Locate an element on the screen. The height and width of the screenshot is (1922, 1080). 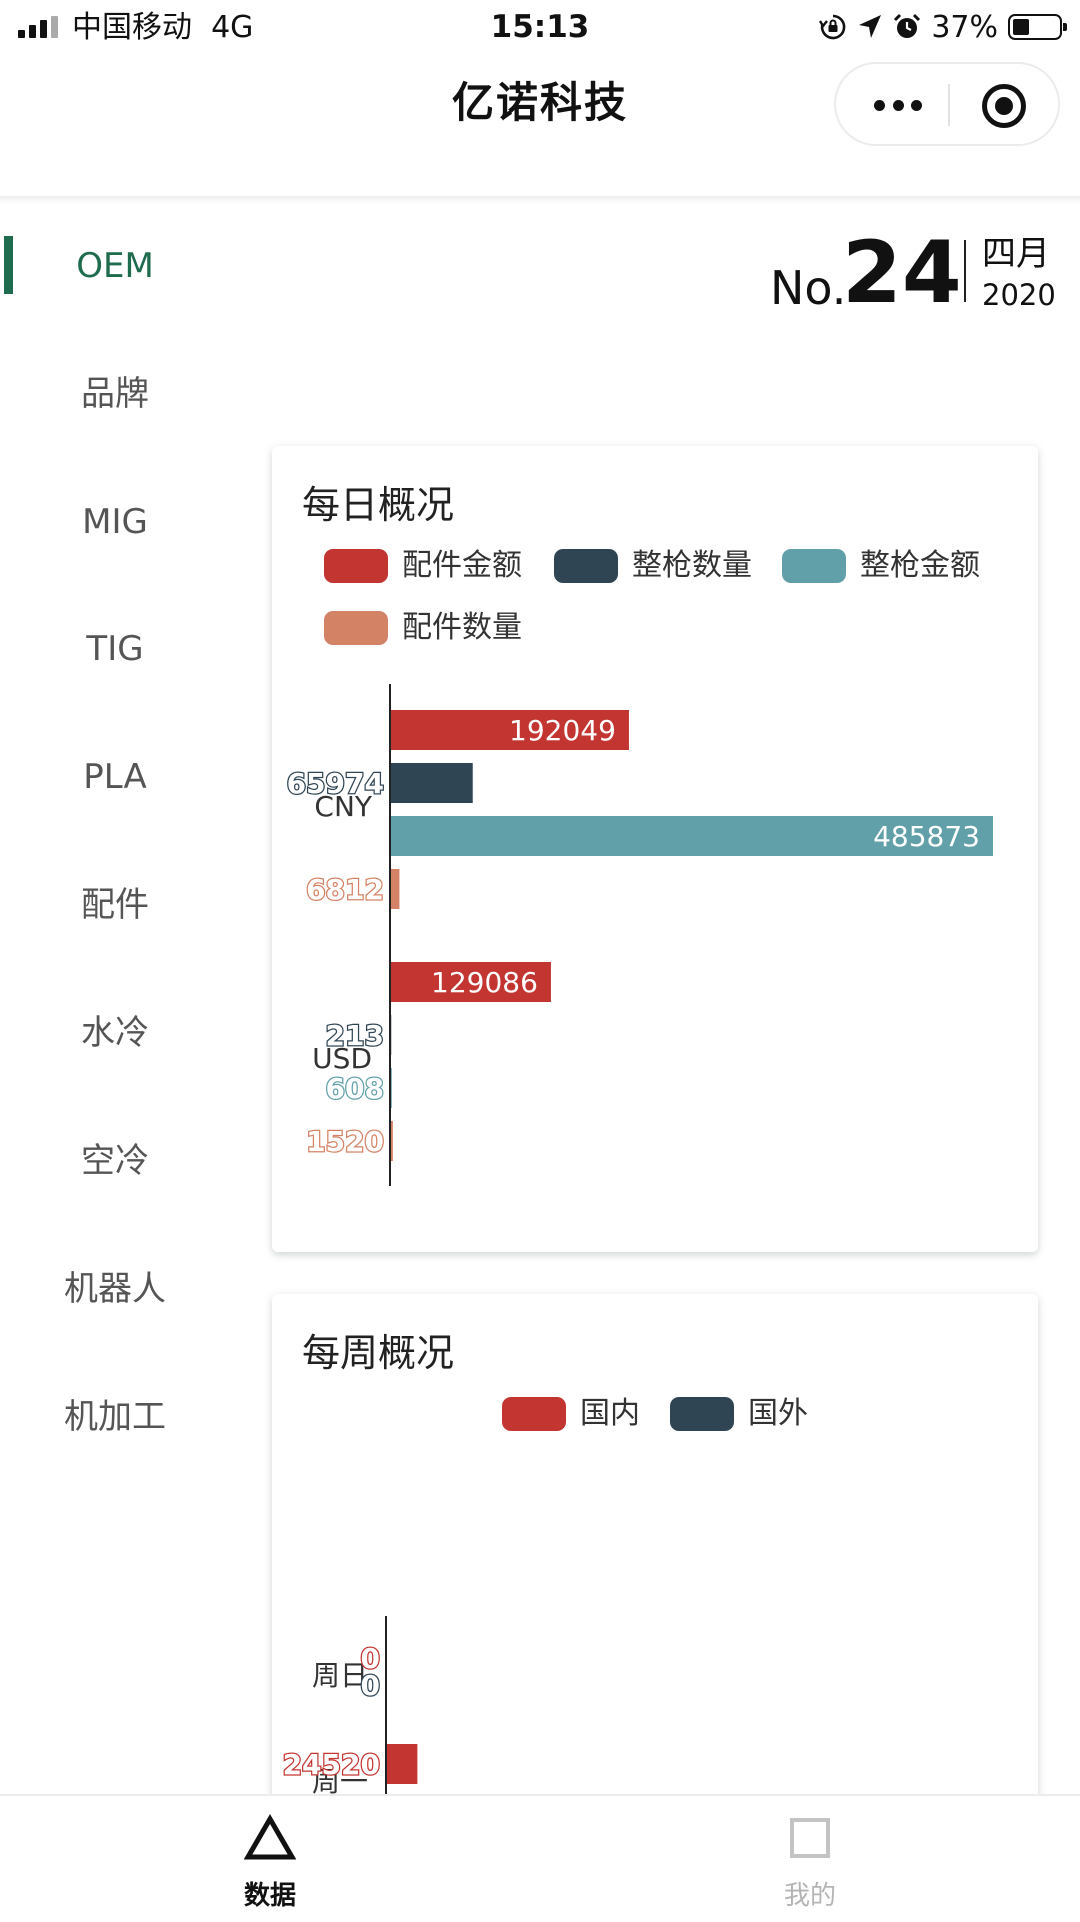
sidebar-item-air-cooled: 空冷 is located at coordinates (115, 1161).